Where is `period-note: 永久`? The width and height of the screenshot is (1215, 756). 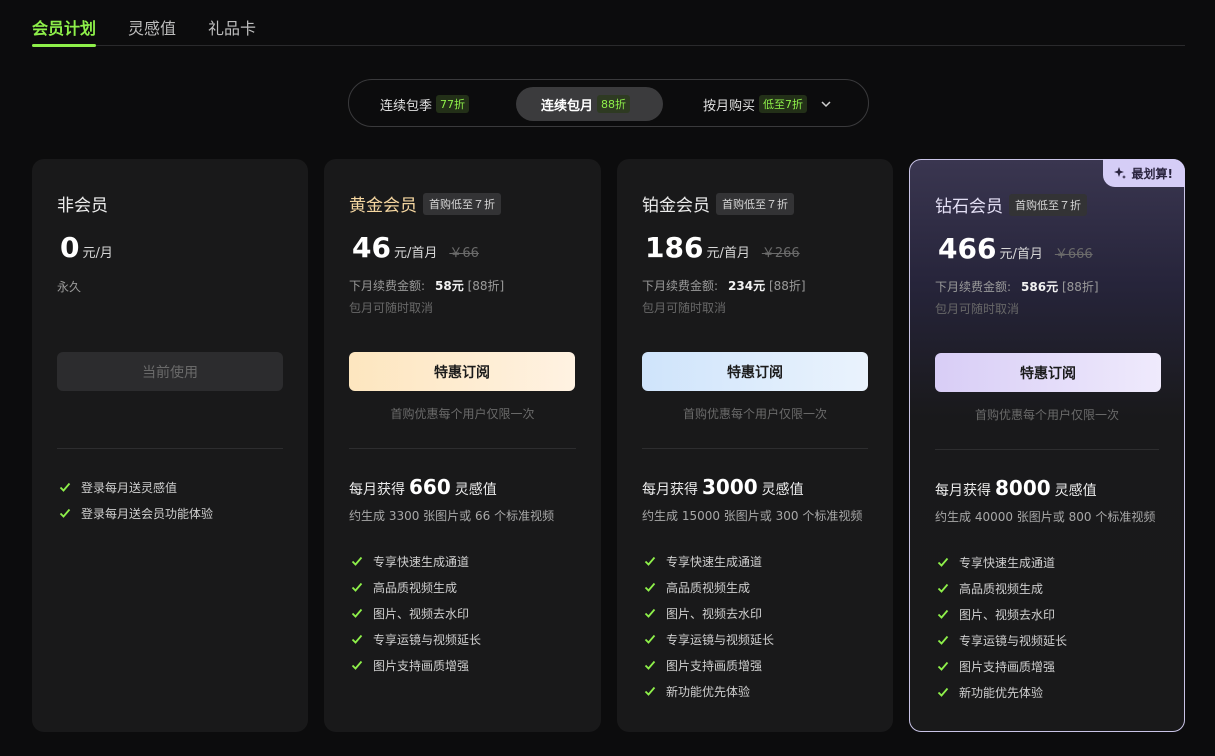
period-note: 永久 is located at coordinates (69, 287).